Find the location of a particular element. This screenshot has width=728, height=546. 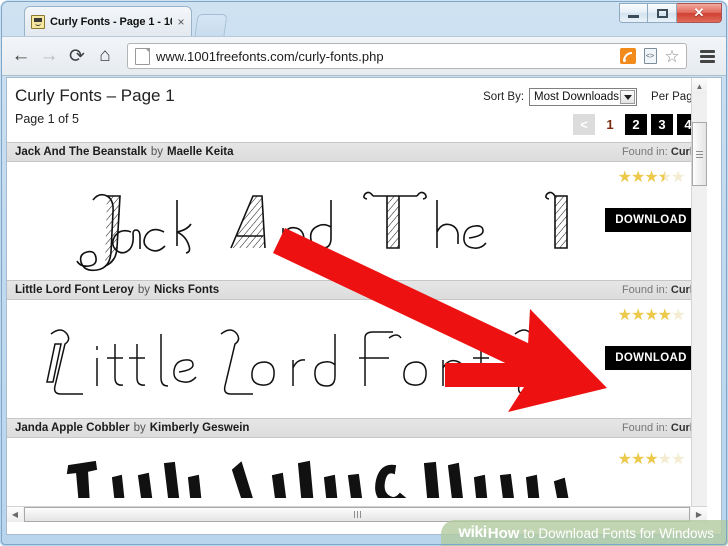

sort-by-select: Most Downloads is located at coordinates (583, 97).